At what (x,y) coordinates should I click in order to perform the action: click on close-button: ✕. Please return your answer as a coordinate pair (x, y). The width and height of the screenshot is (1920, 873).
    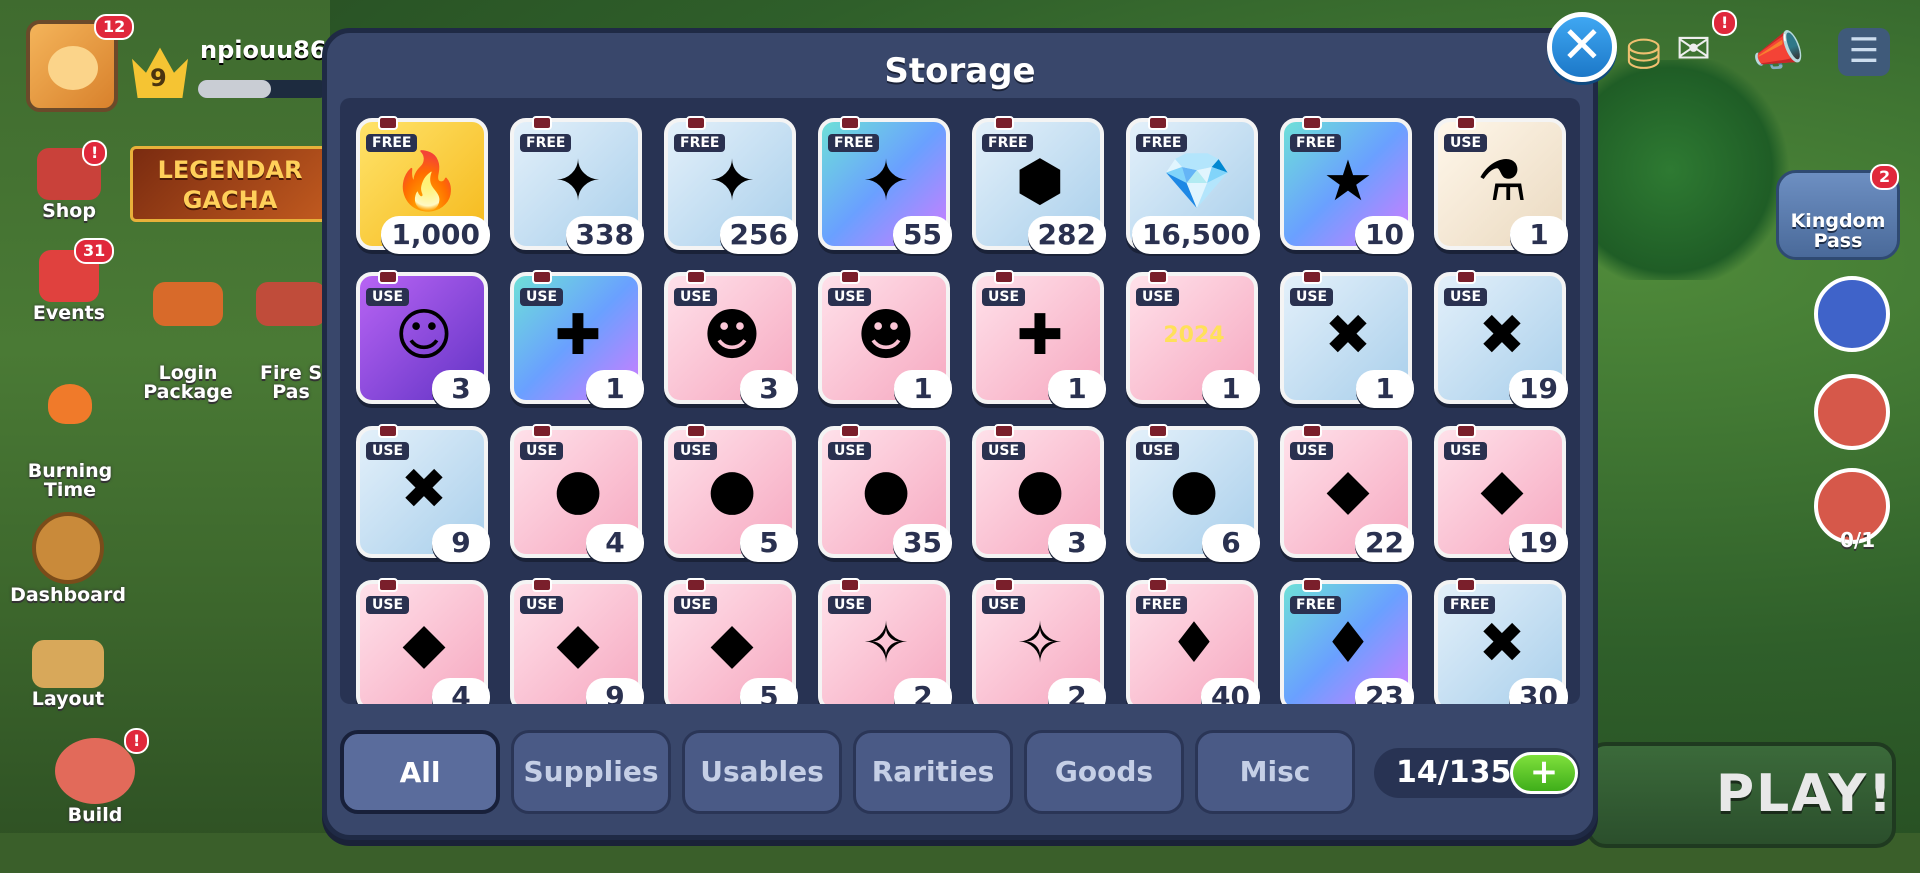
    Looking at the image, I should click on (1582, 47).